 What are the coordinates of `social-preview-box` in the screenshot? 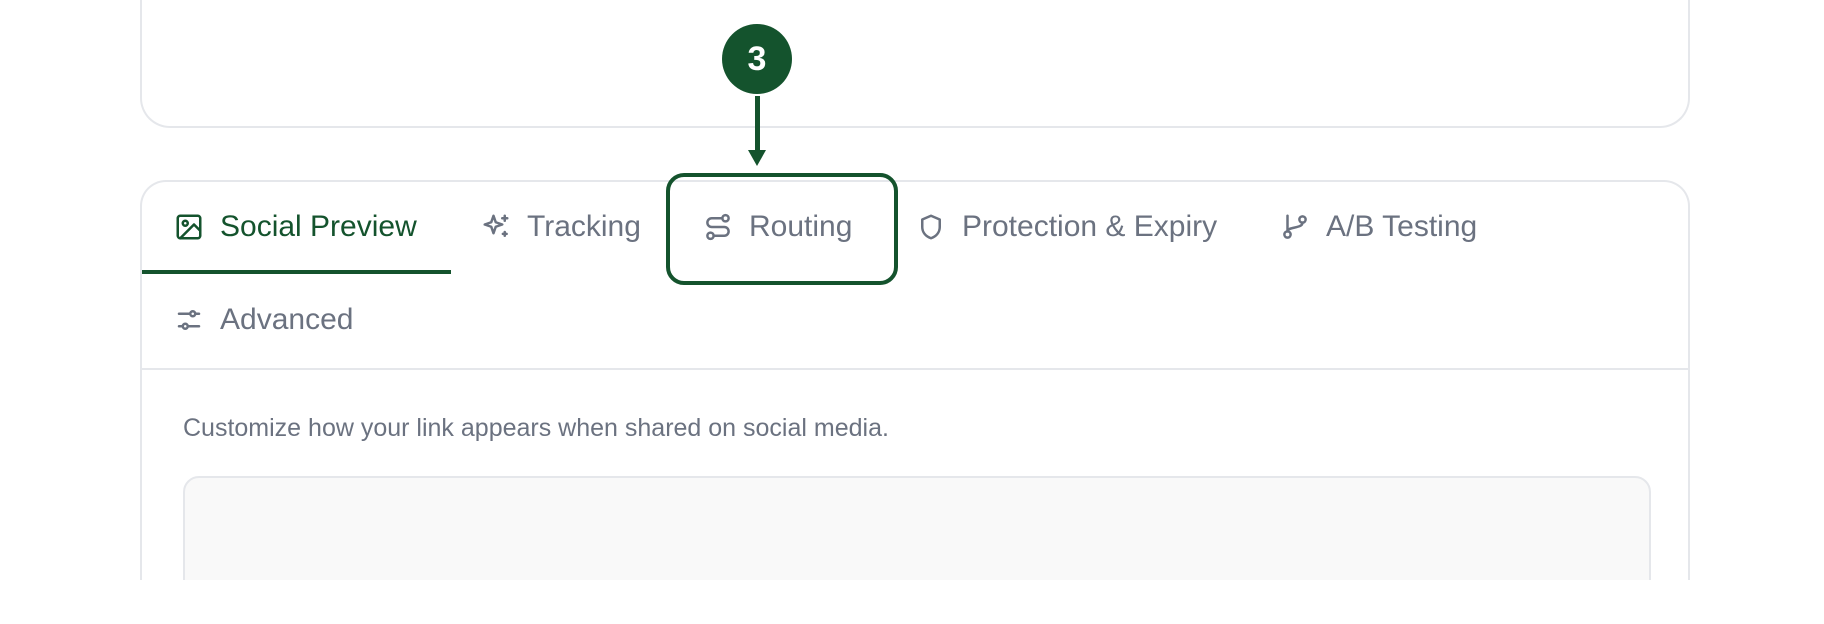 It's located at (917, 528).